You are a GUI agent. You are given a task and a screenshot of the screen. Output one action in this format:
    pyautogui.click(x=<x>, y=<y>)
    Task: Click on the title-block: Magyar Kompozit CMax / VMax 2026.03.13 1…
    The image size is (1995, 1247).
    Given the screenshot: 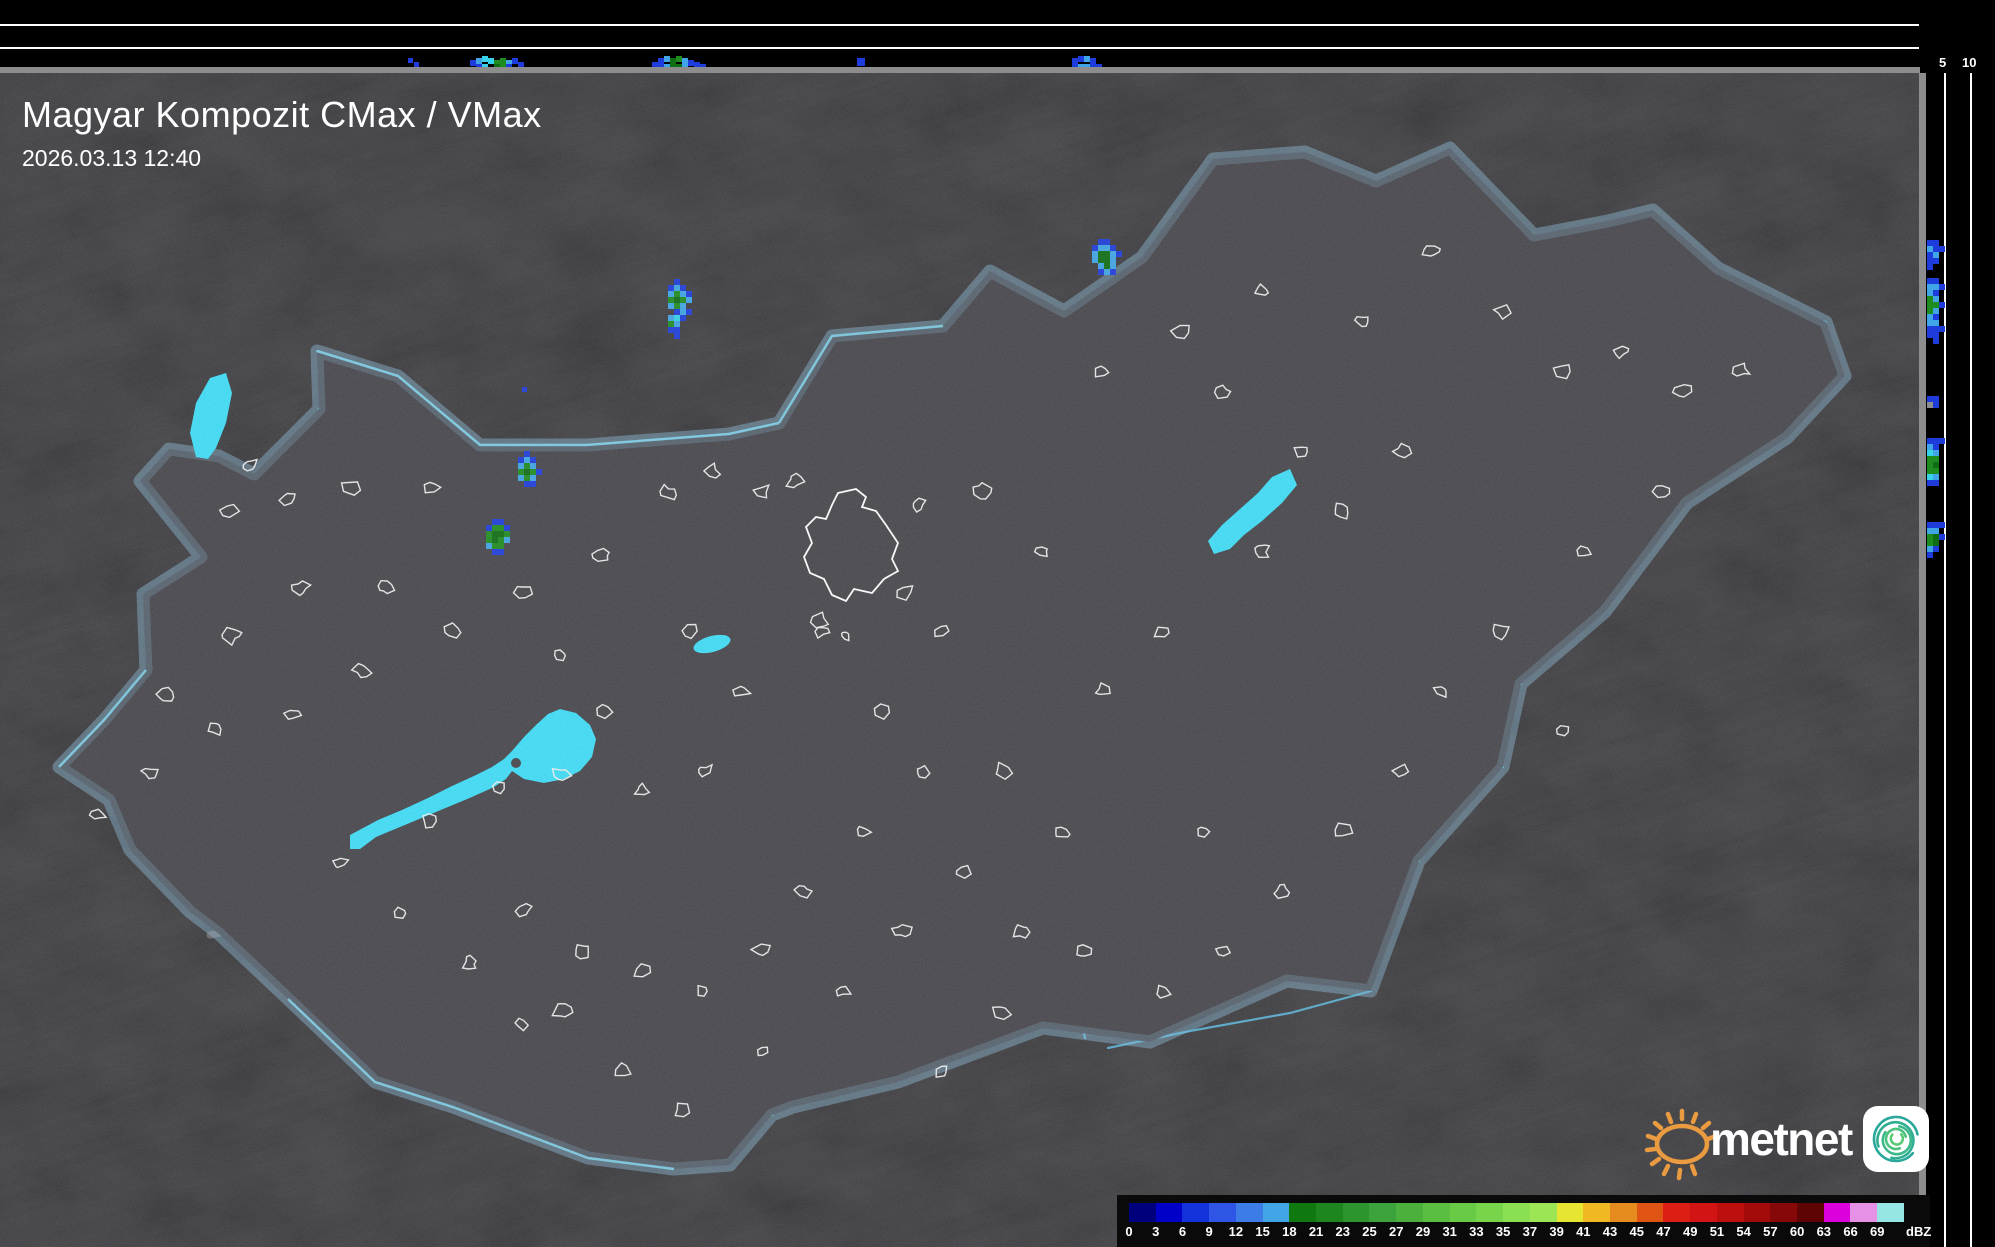 What is the action you would take?
    pyautogui.click(x=282, y=133)
    